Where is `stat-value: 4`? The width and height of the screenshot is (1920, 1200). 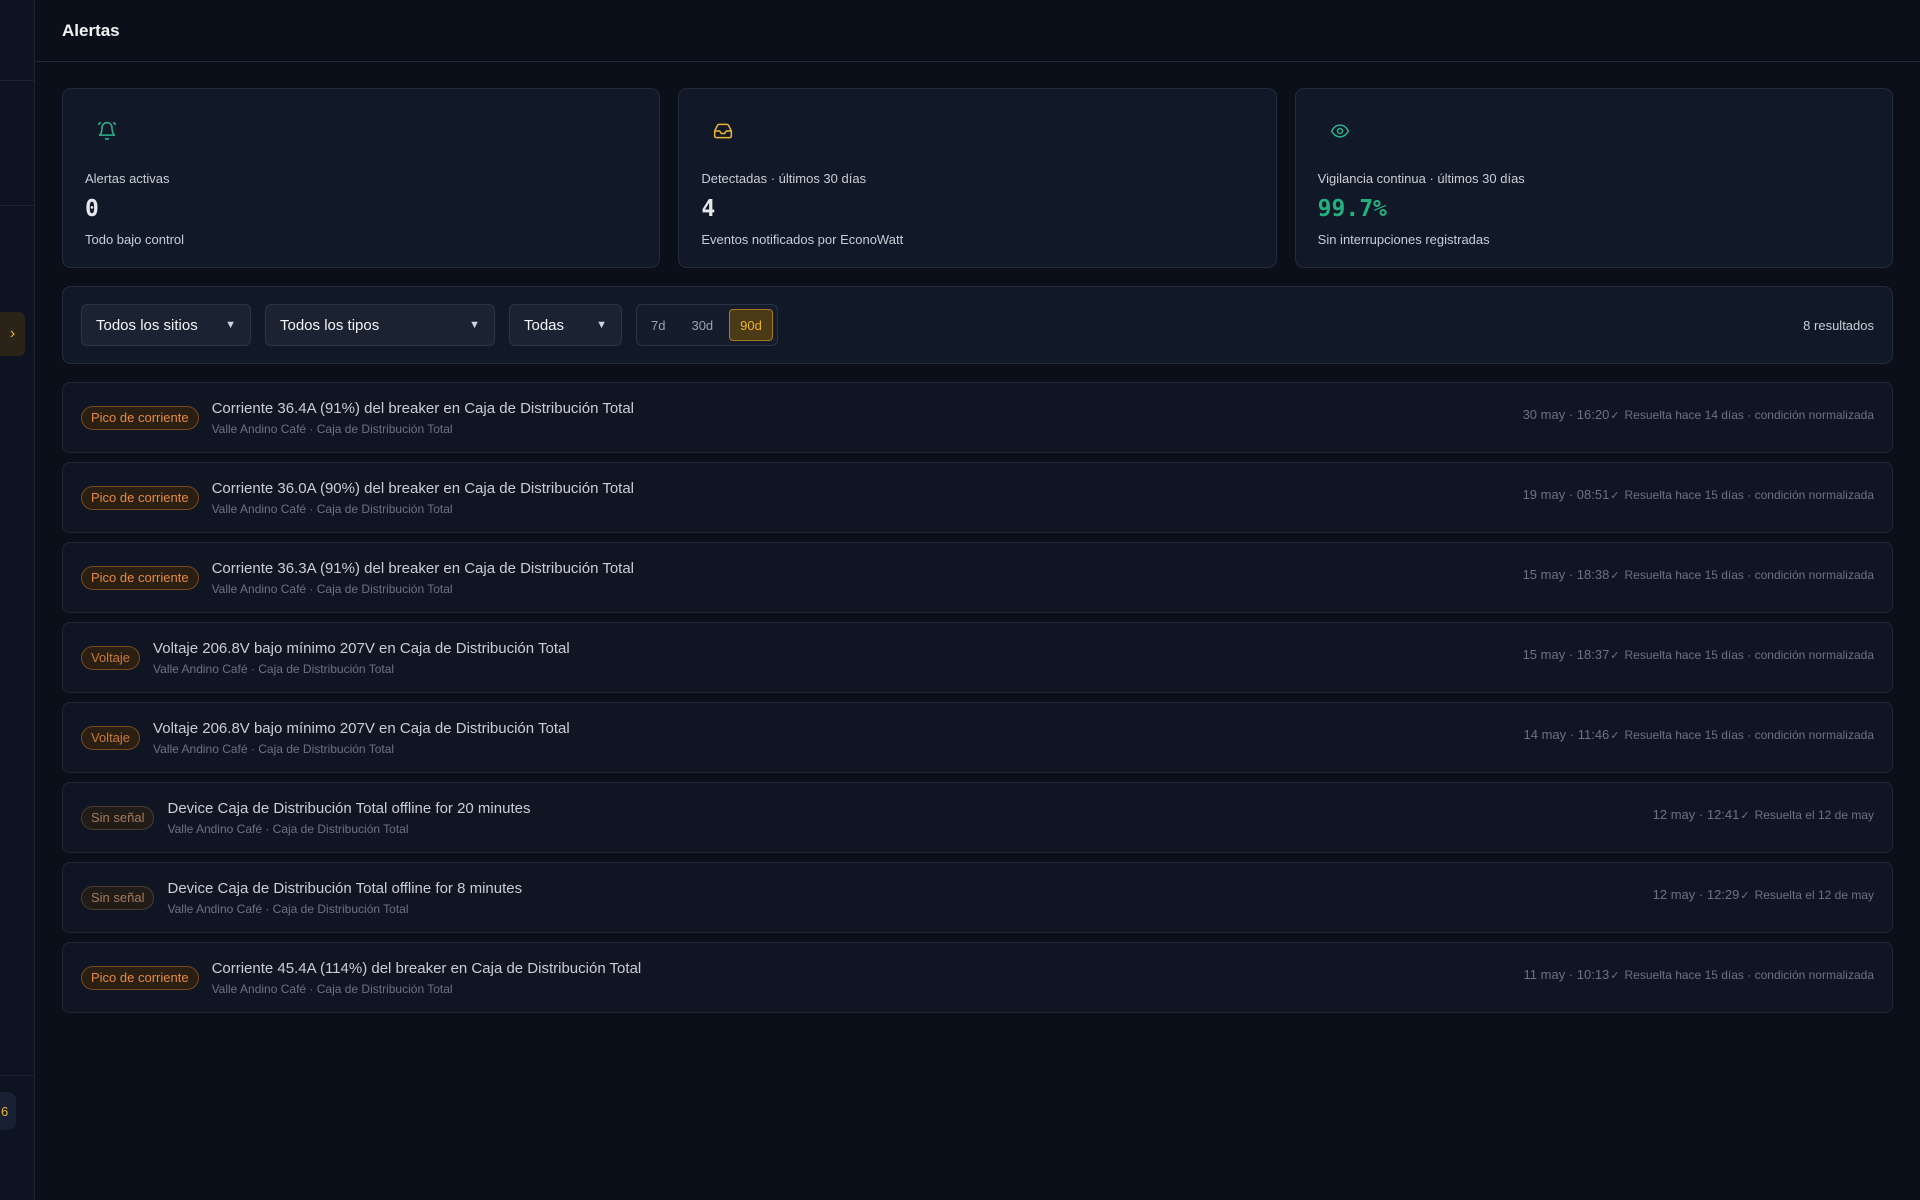
stat-value: 4 is located at coordinates (708, 209).